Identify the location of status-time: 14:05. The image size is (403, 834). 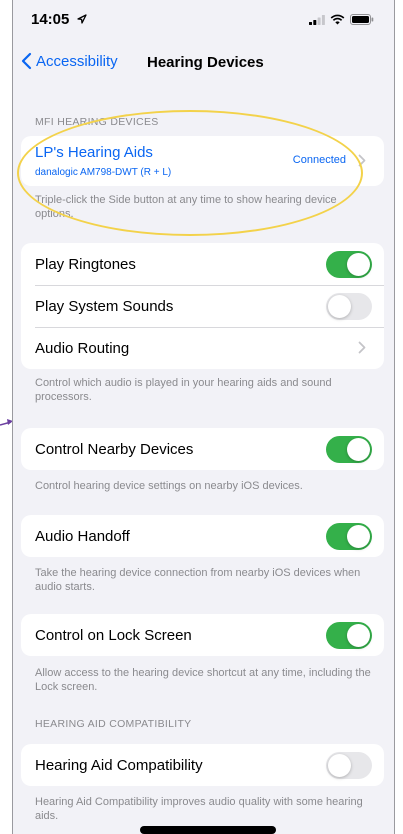
(59, 19).